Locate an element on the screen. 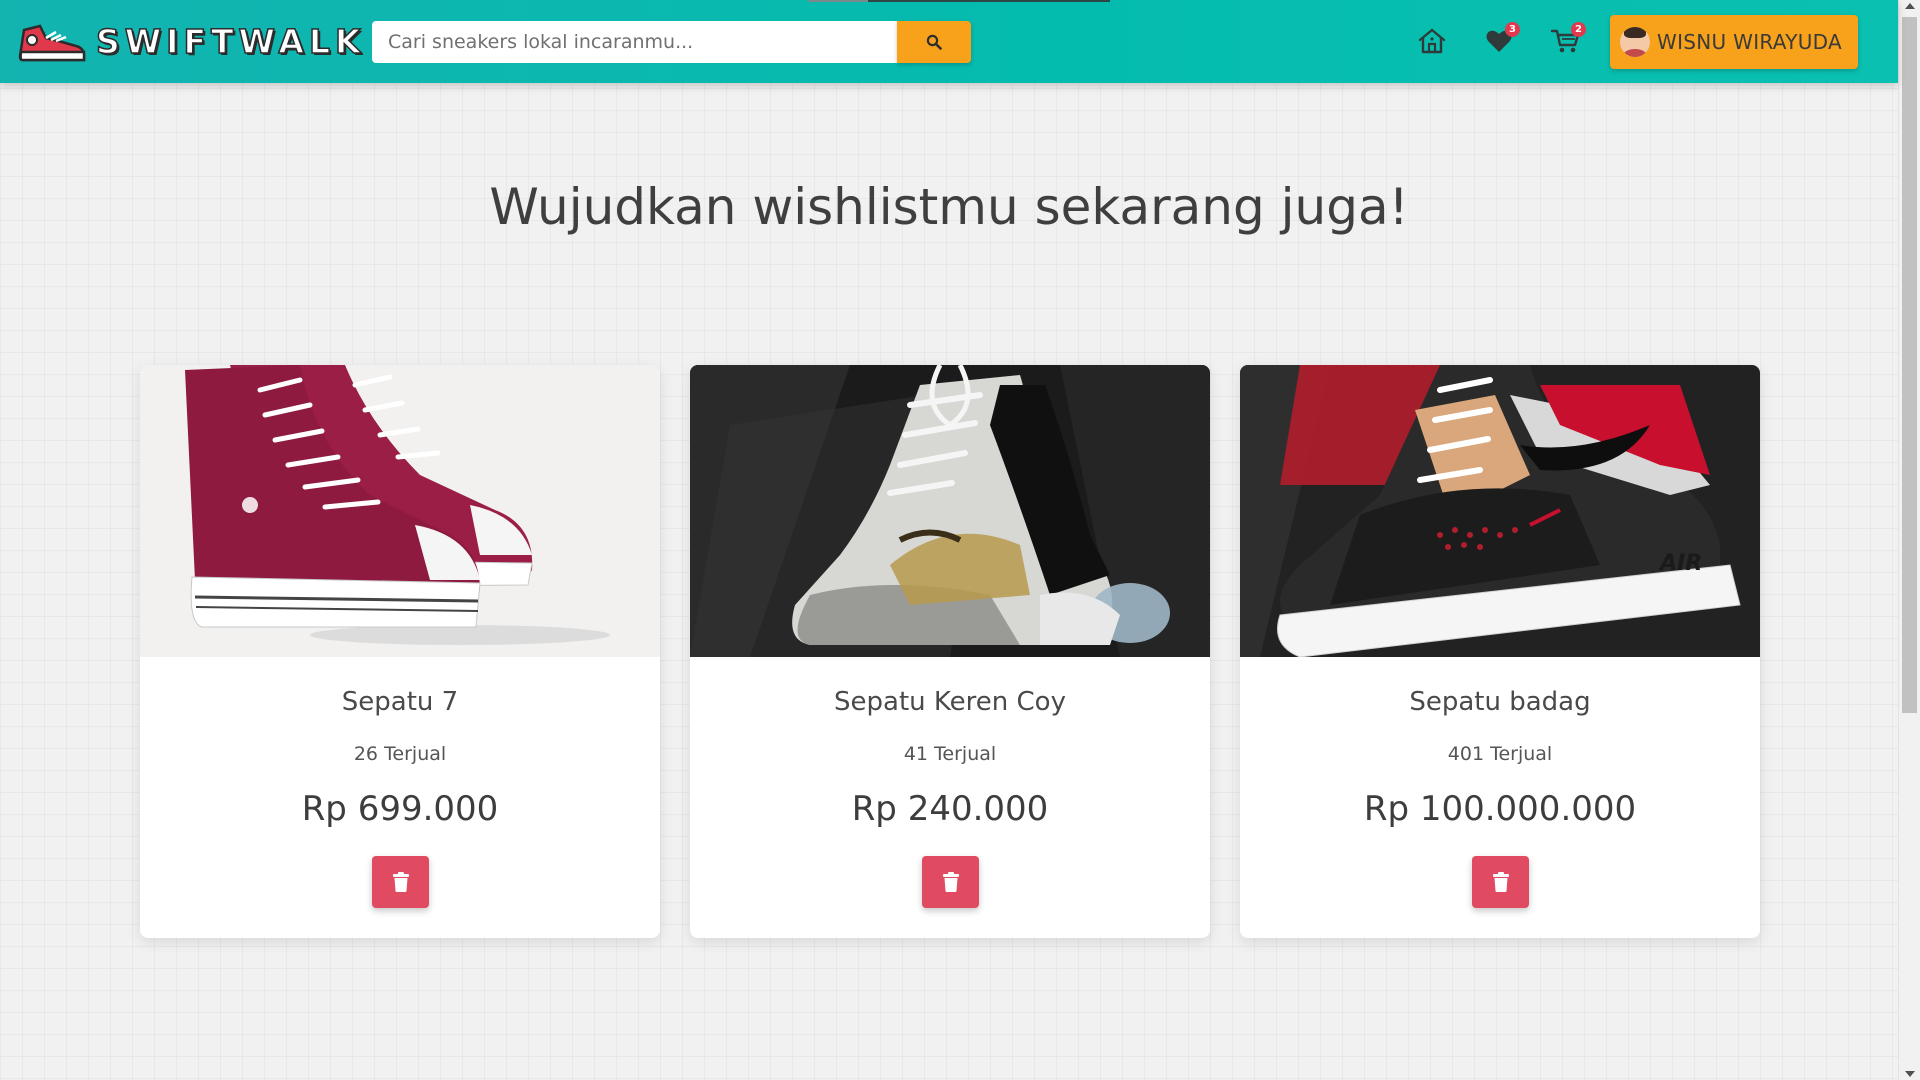 The width and height of the screenshot is (1920, 1080). home-icon is located at coordinates (1432, 41).